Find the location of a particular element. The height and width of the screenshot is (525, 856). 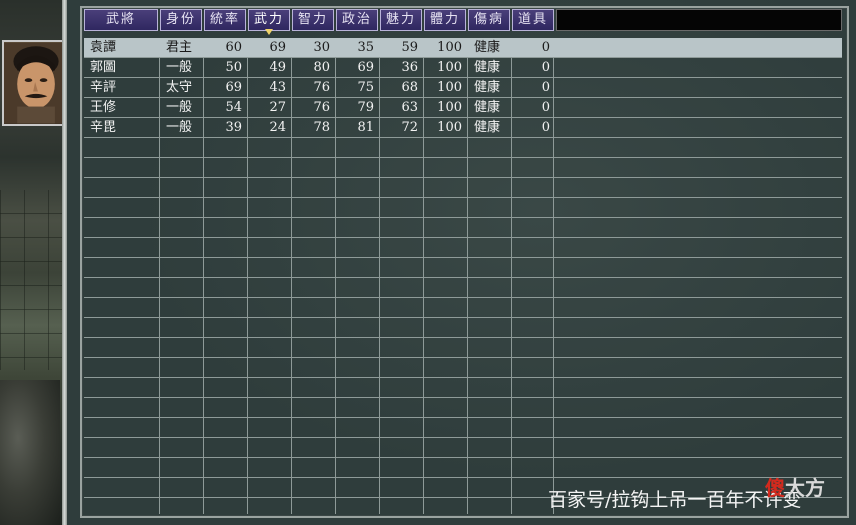

cell-charisma: 68 is located at coordinates (409, 87).